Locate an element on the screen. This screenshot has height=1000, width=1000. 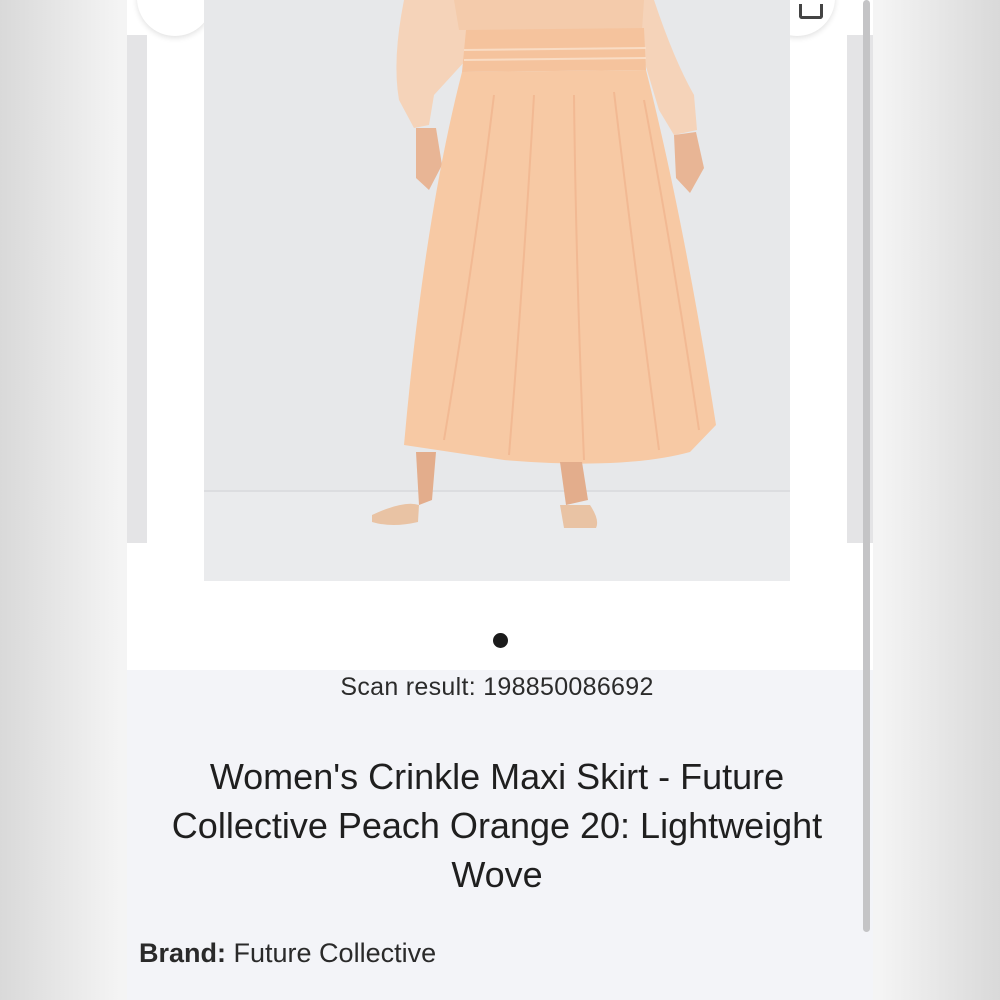
carousel-pagination is located at coordinates (500, 642).